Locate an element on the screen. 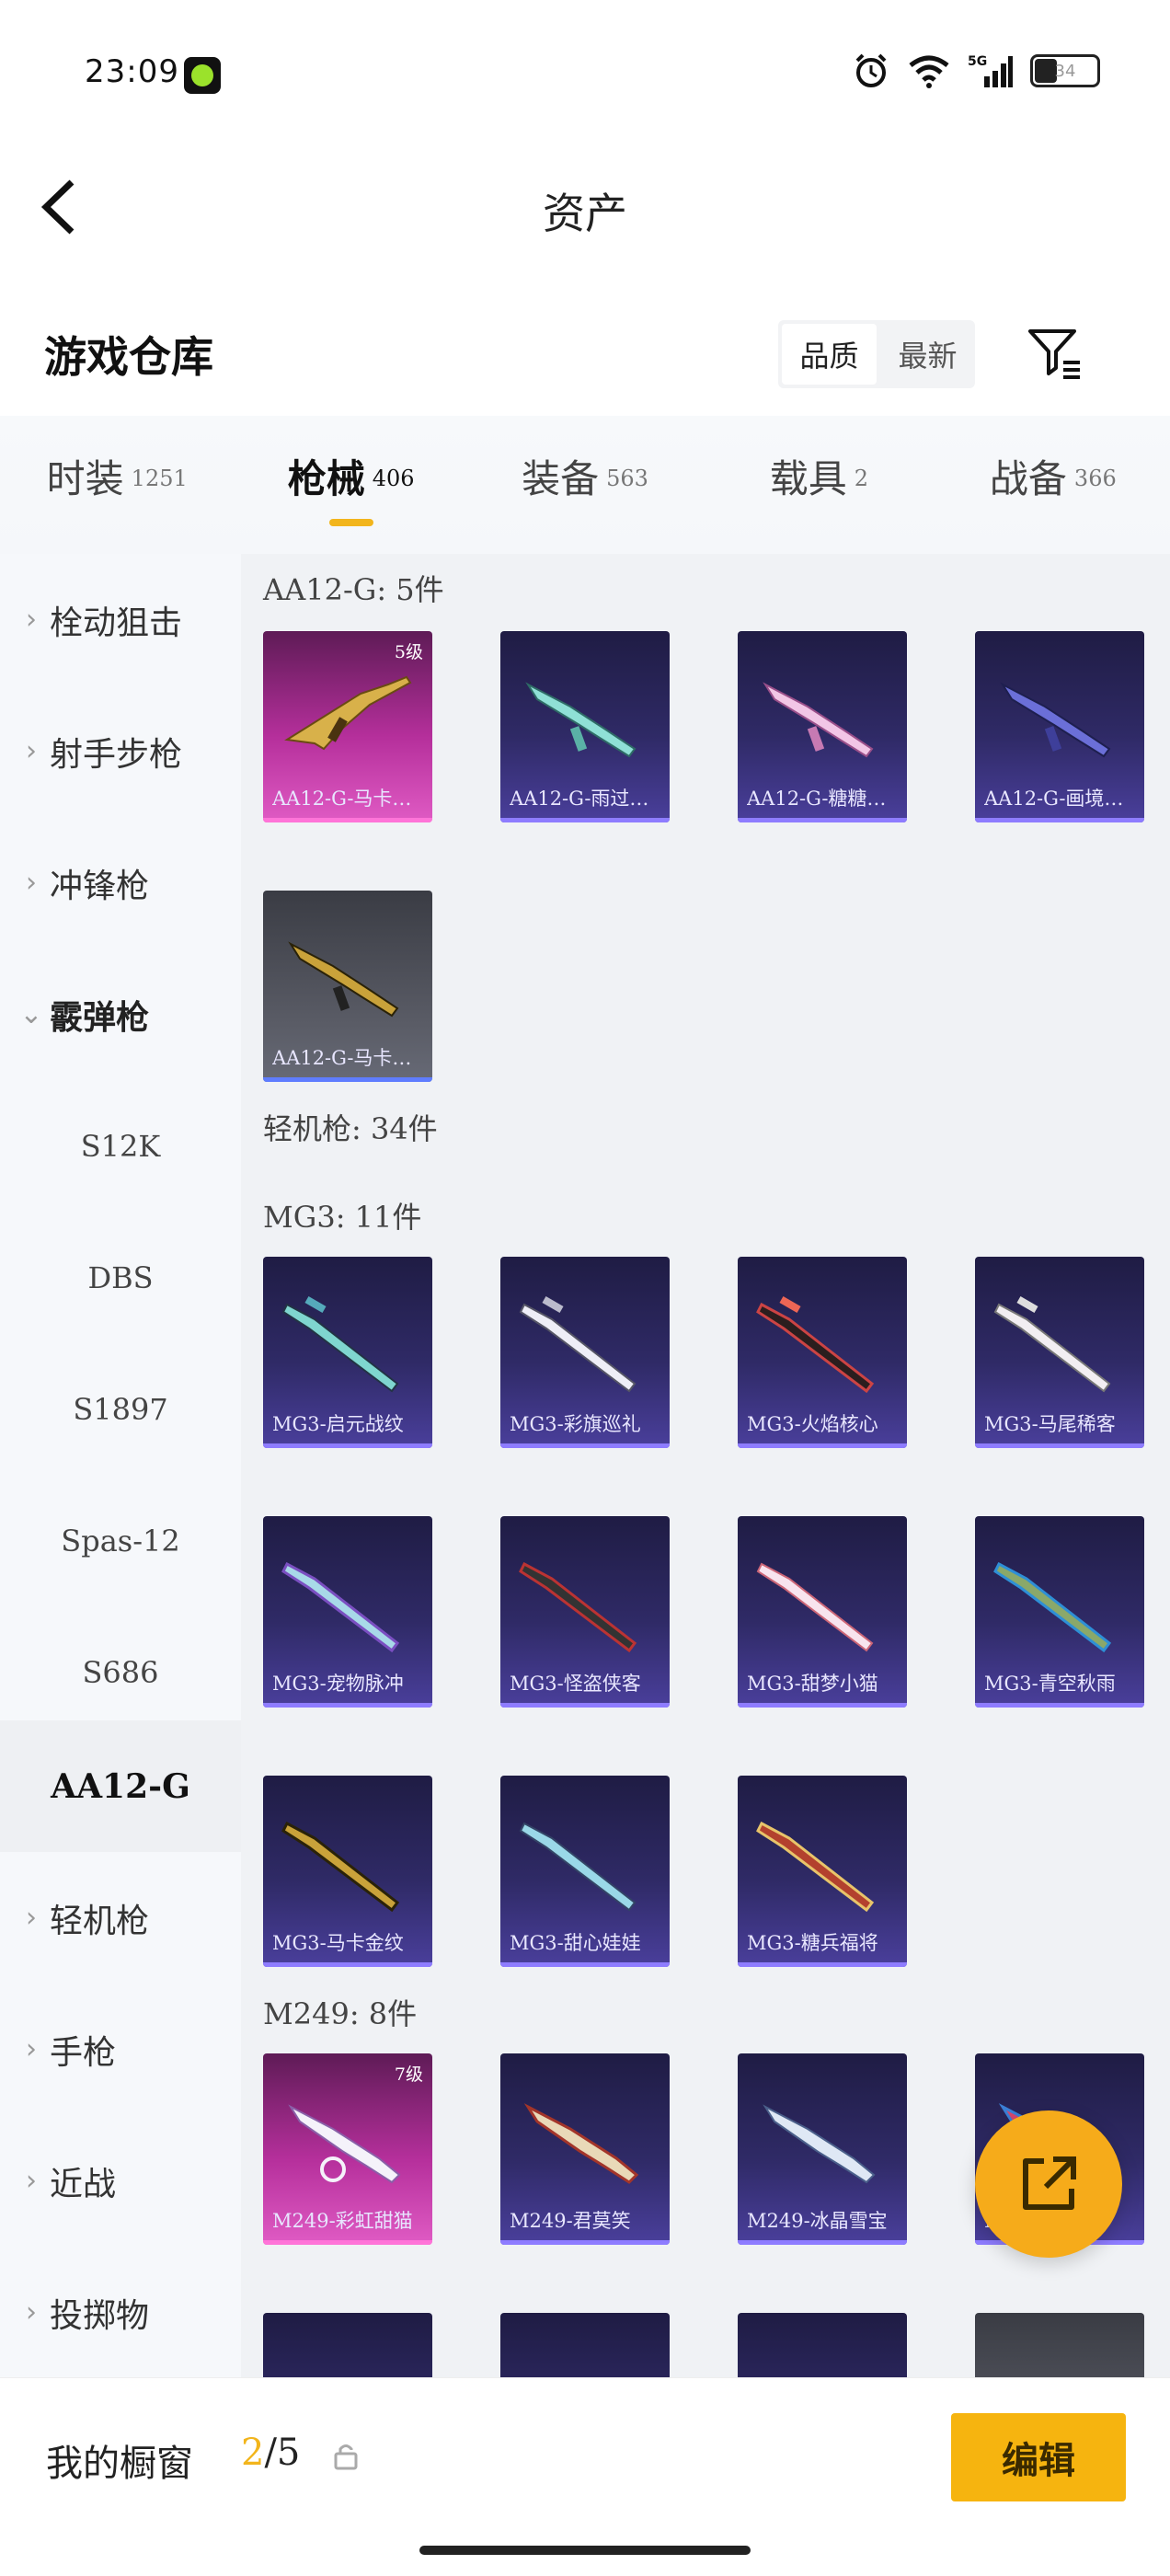 The image size is (1170, 2576). weapon-card: MG3-青空秋雨 is located at coordinates (1059, 1612).